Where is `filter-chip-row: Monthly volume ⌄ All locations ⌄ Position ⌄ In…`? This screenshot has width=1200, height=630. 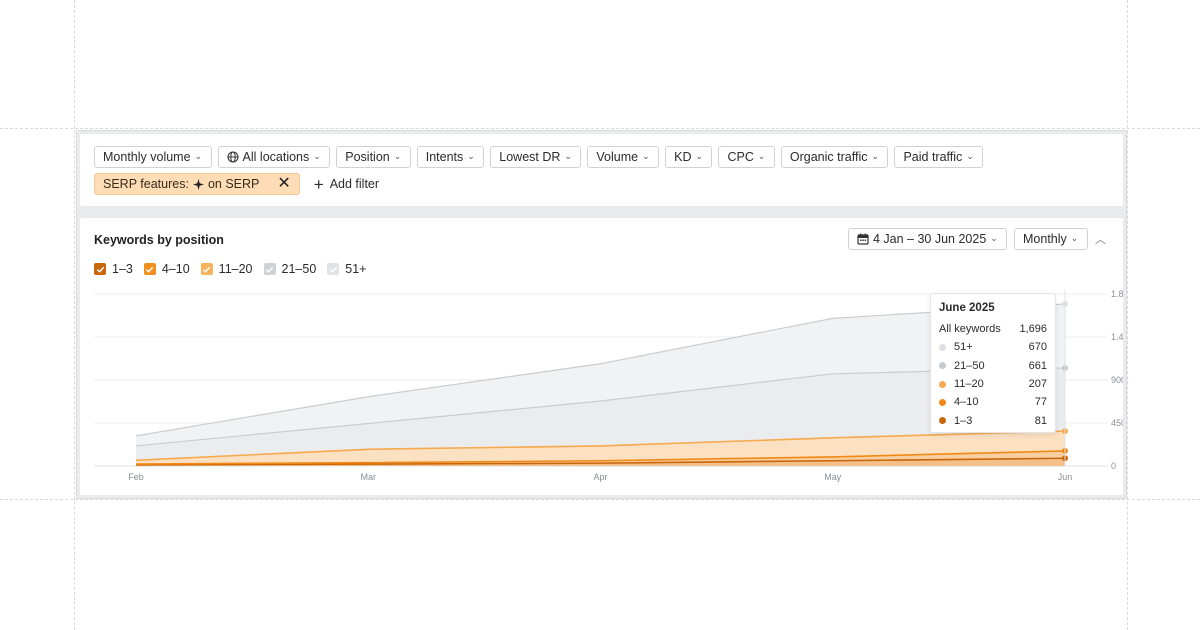 filter-chip-row: Monthly volume ⌄ All locations ⌄ Position ⌄ In… is located at coordinates (539, 157).